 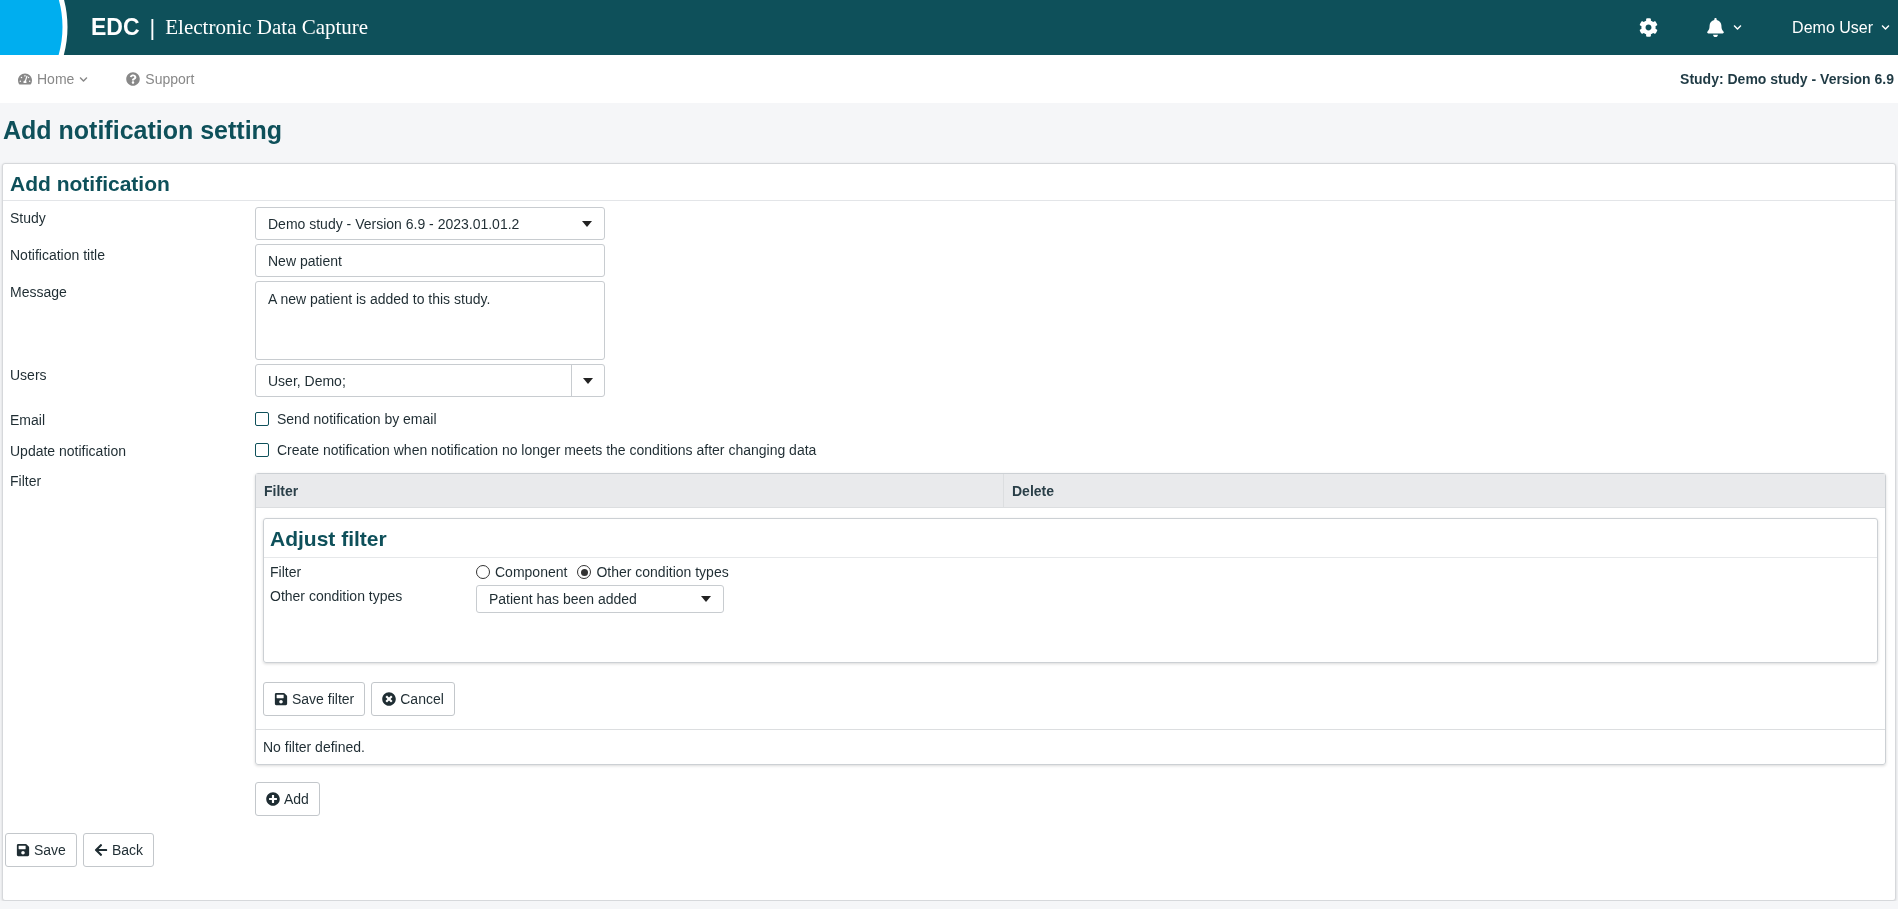 What do you see at coordinates (949, 182) in the screenshot?
I see `card-title: Add notification` at bounding box center [949, 182].